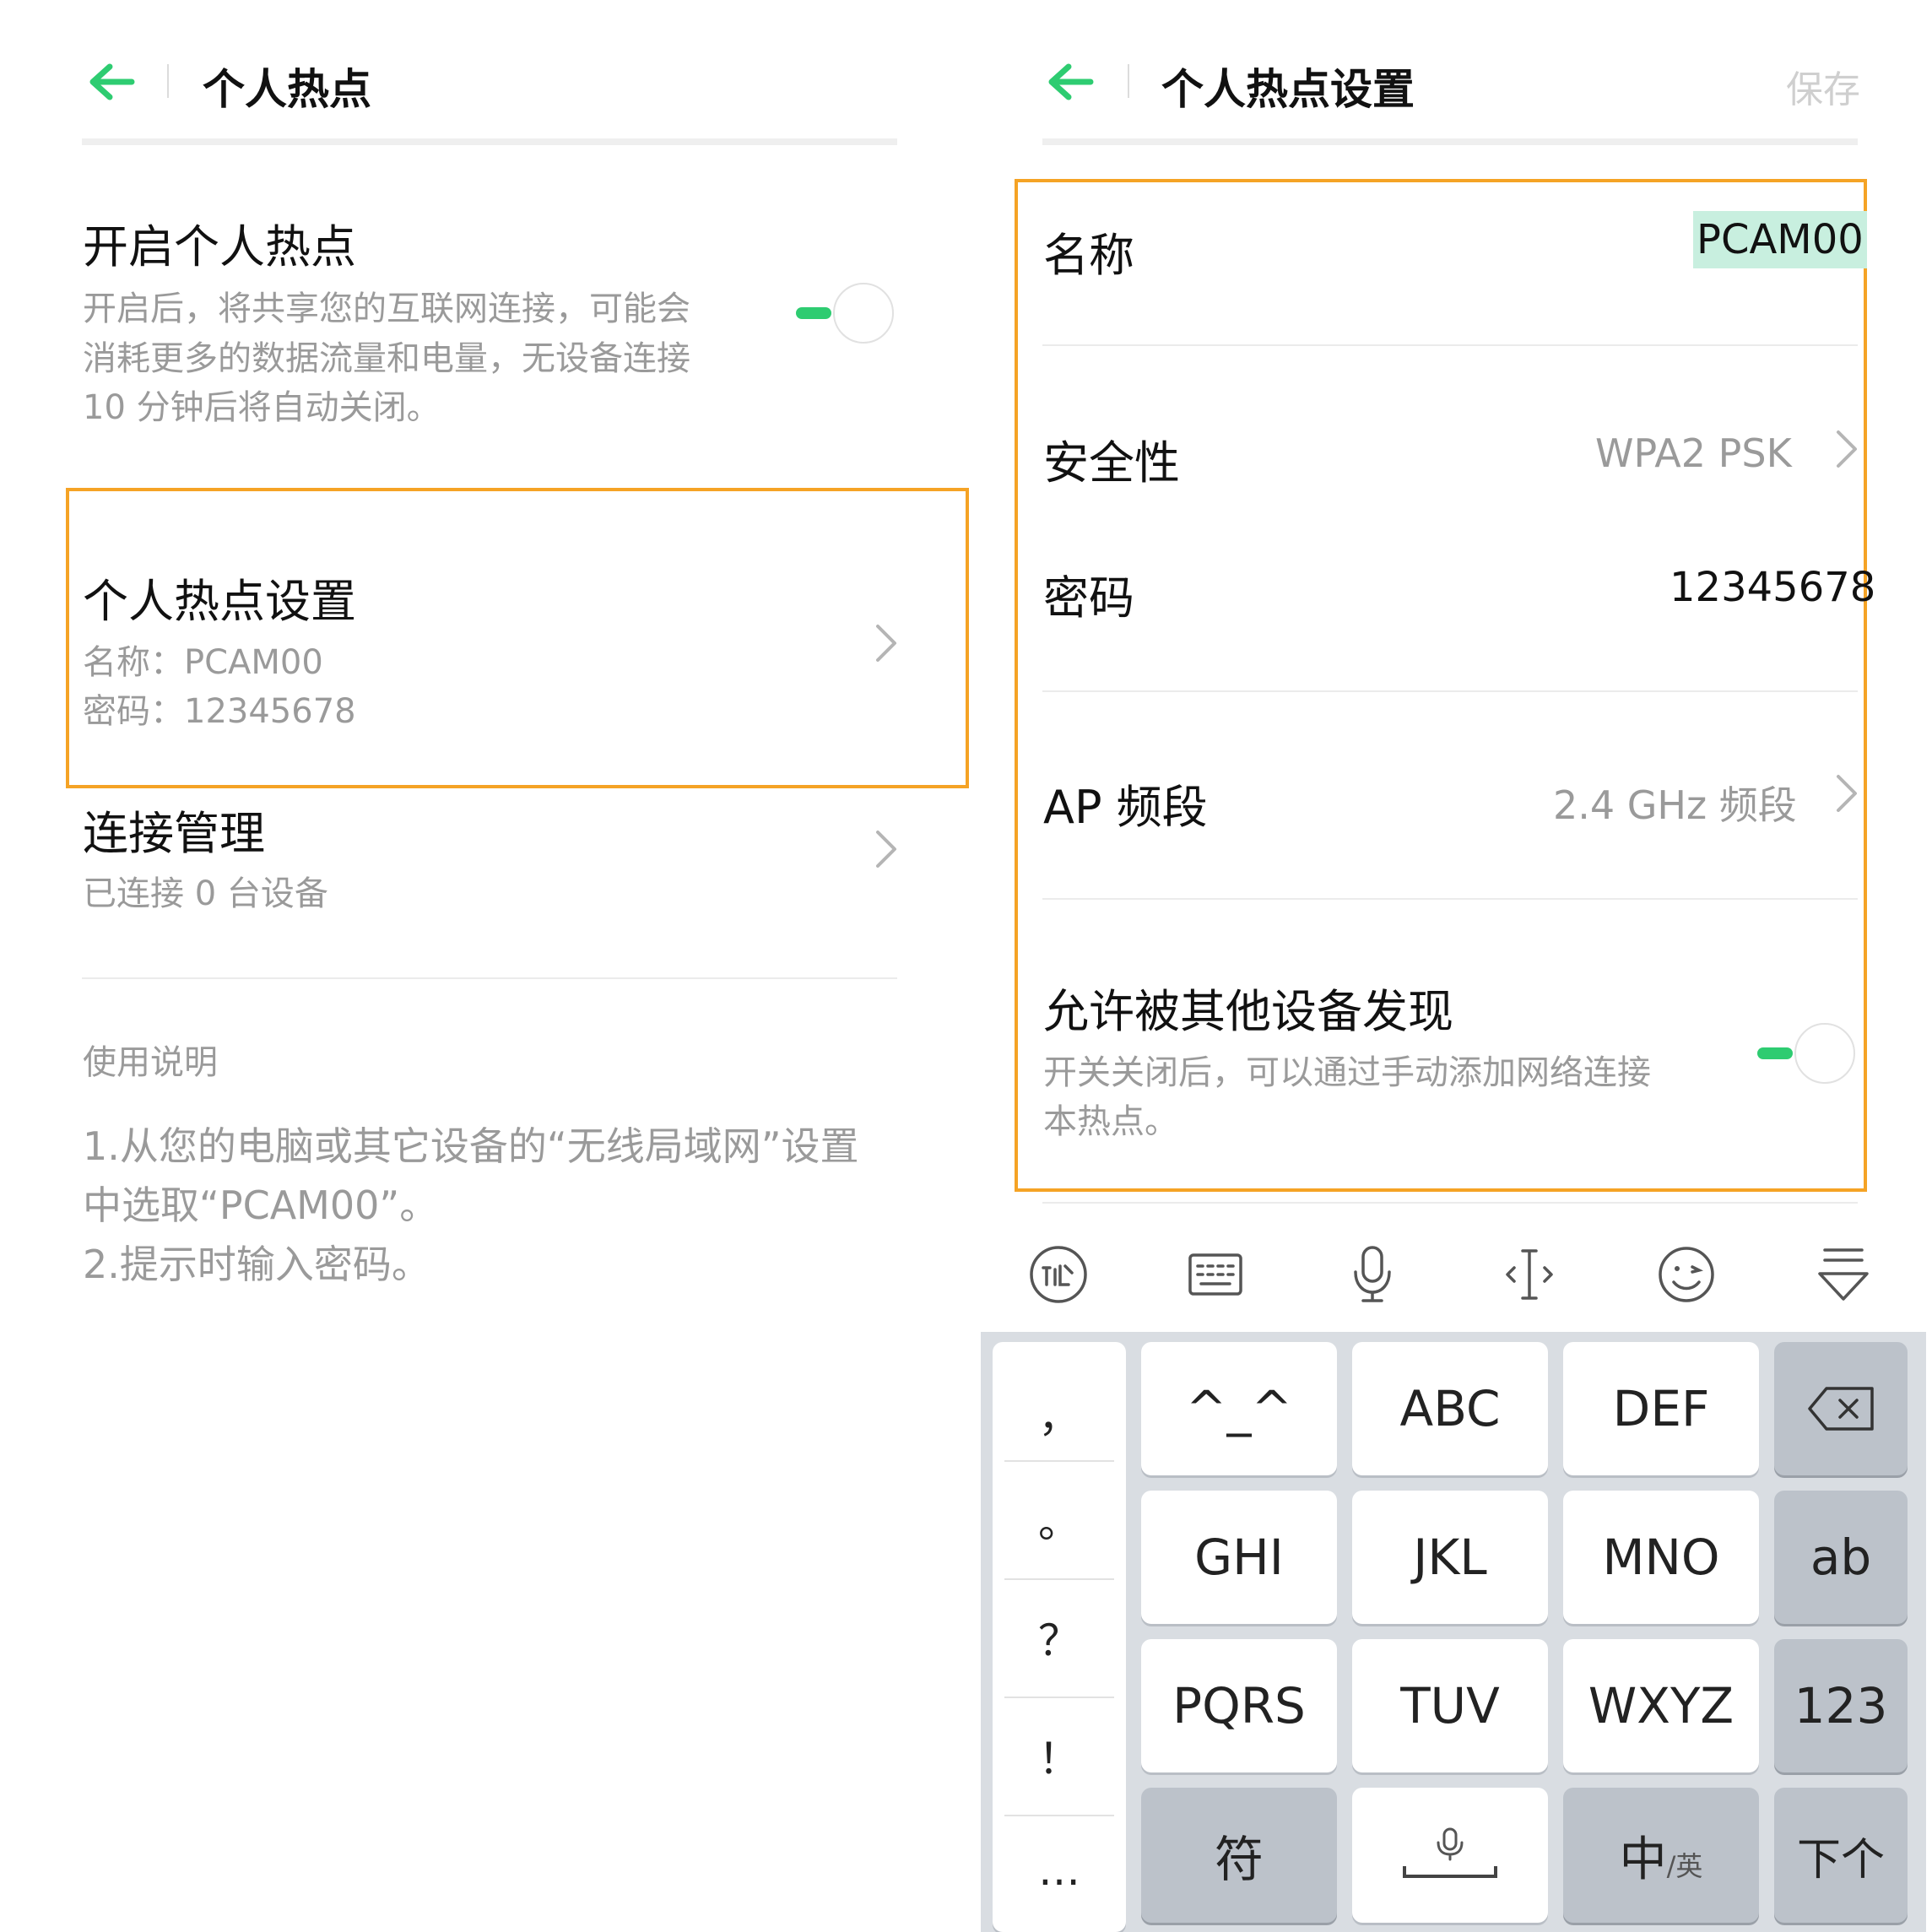  What do you see at coordinates (174, 833) in the screenshot?
I see `connection-management-title: 连接管理` at bounding box center [174, 833].